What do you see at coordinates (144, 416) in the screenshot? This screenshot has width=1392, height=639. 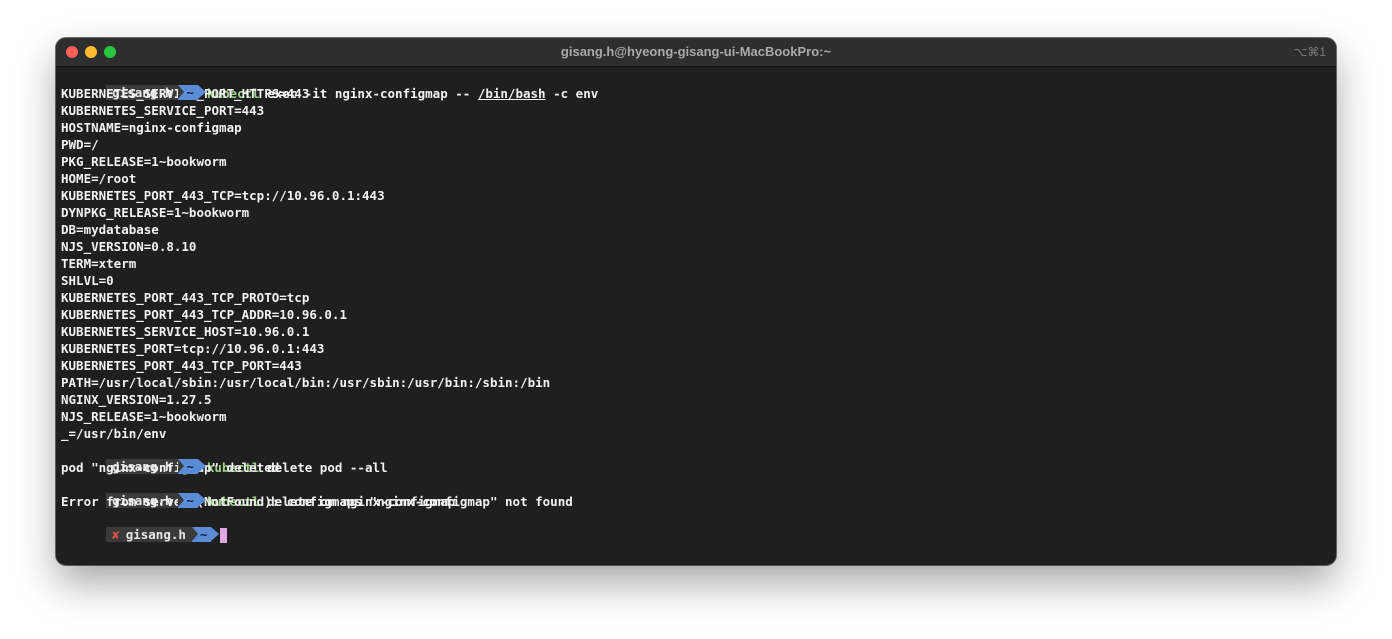 I see `output-line: NJS_RELEASE=1~bookworm` at bounding box center [144, 416].